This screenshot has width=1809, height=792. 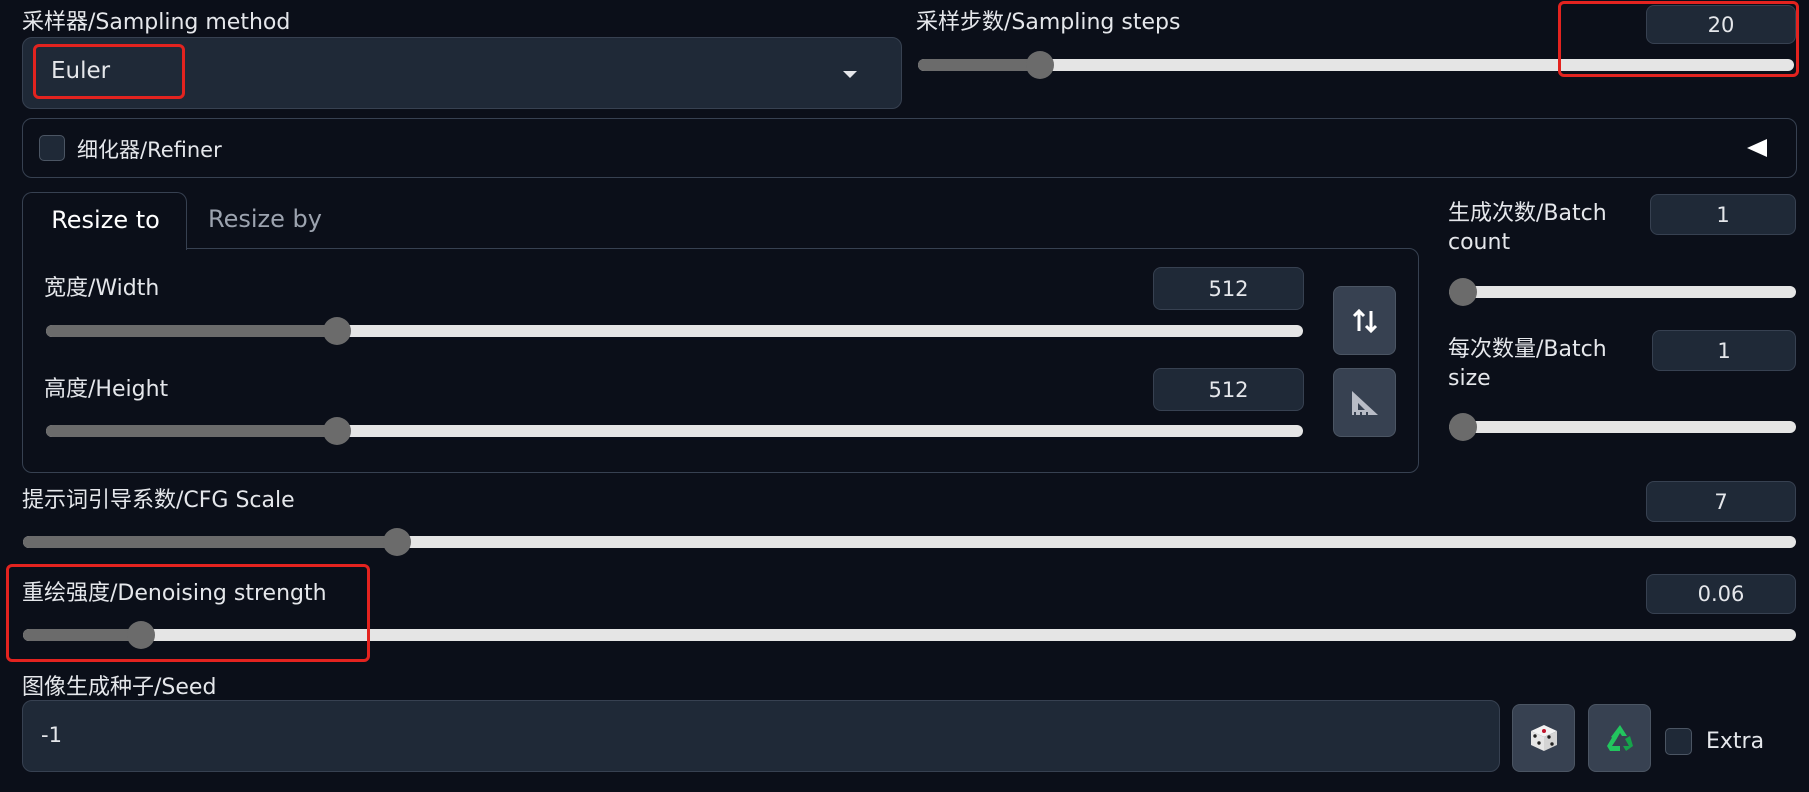 I want to click on highlight-box-sampler, so click(x=109, y=71).